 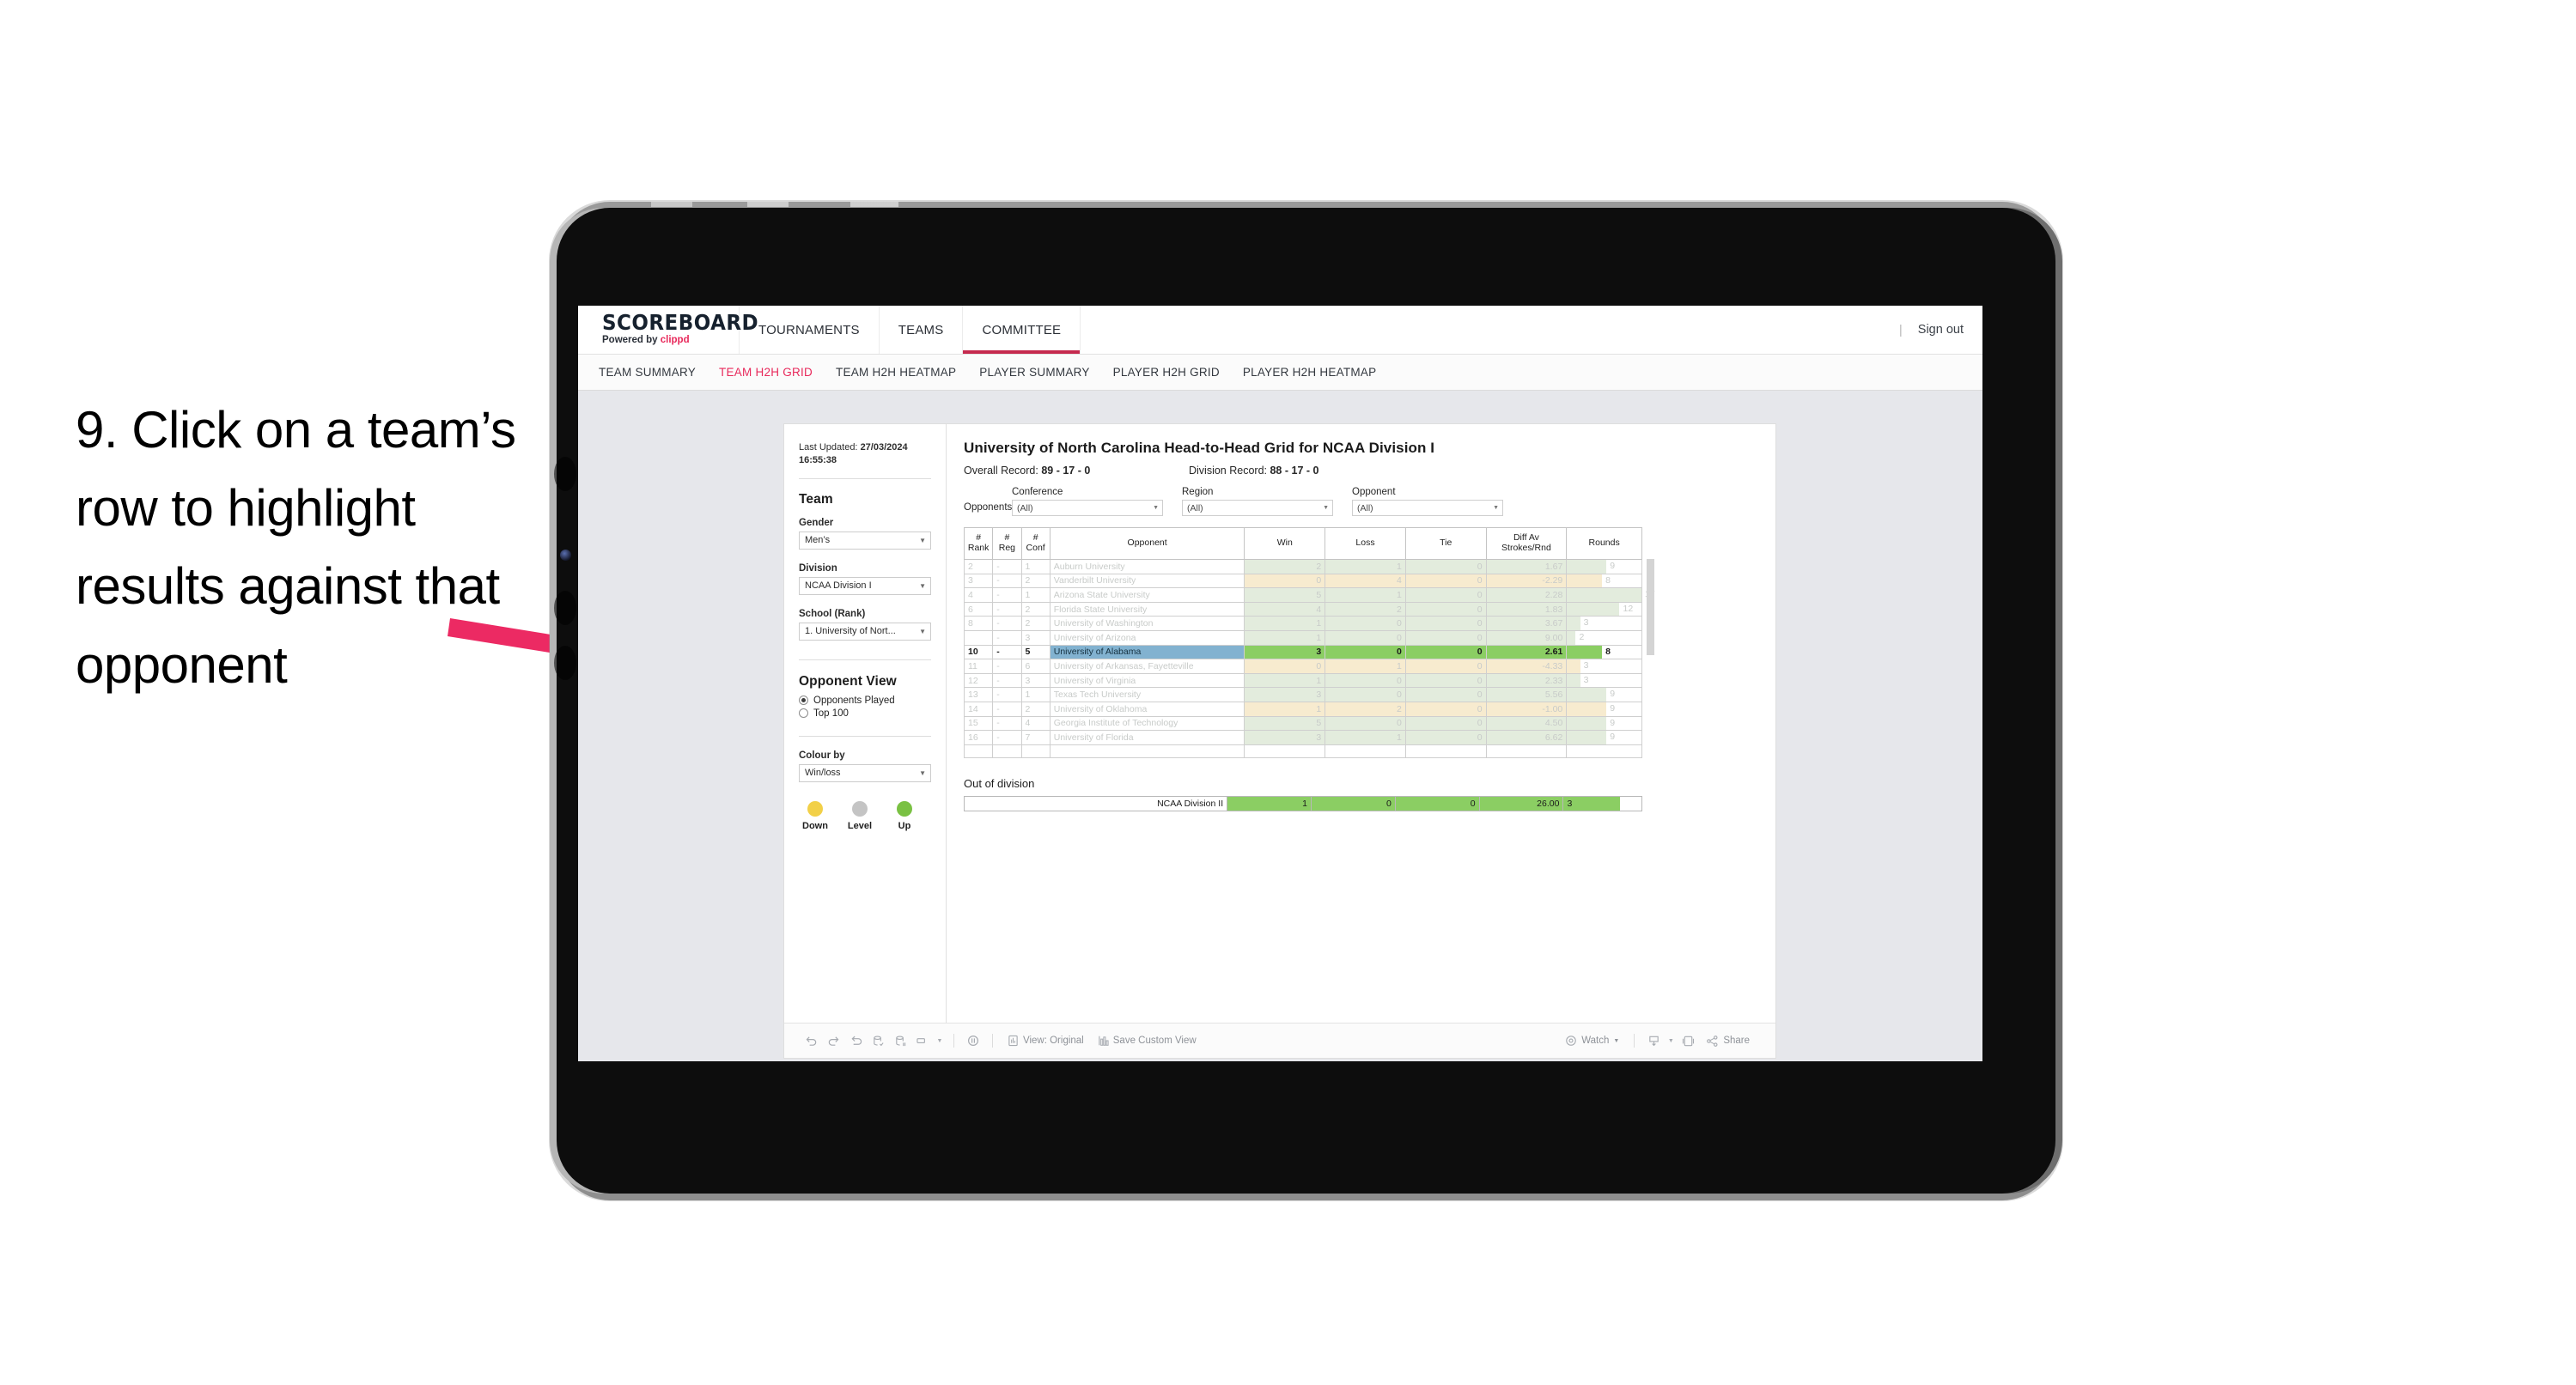 I want to click on colour-by-select: Win/loss ▼, so click(x=865, y=772).